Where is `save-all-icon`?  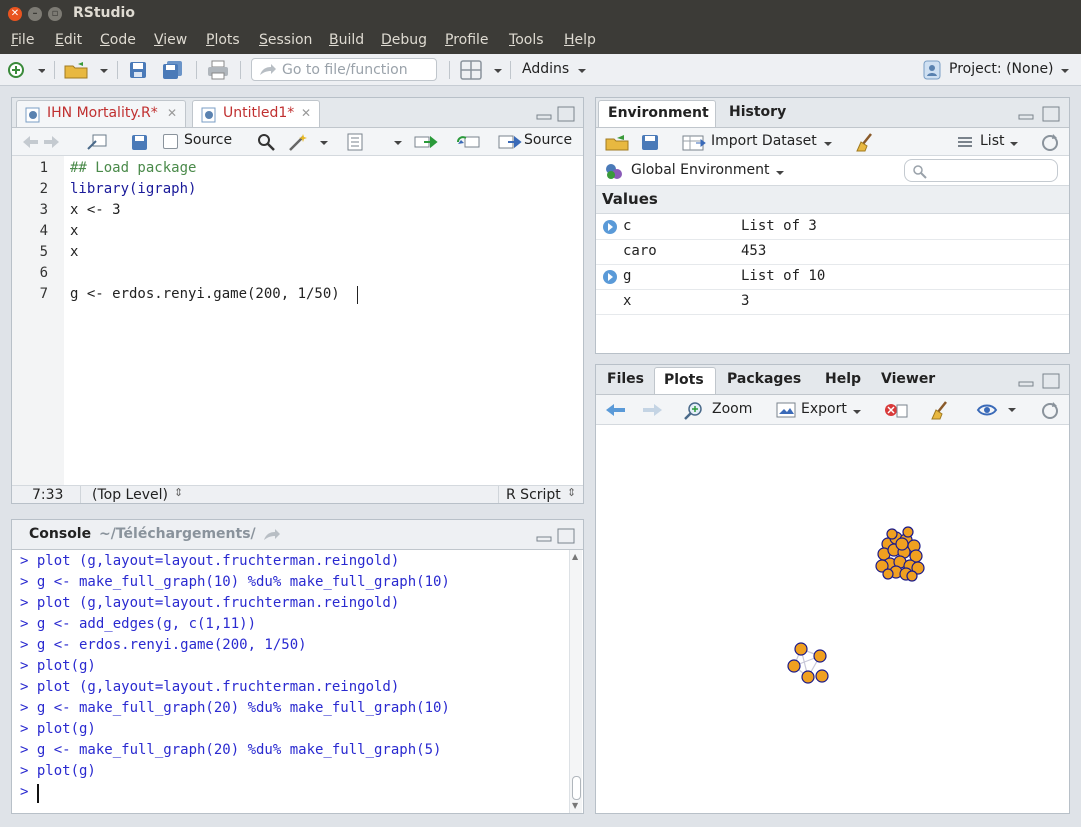 save-all-icon is located at coordinates (173, 70).